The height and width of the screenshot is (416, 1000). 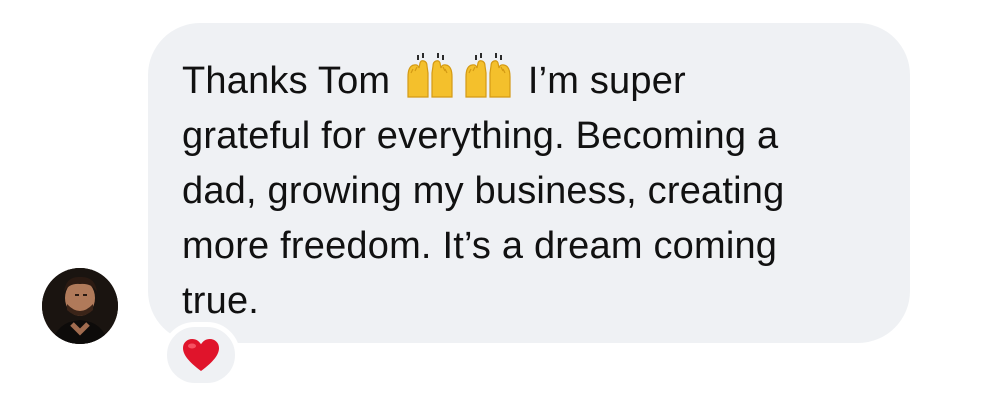 What do you see at coordinates (480, 136) in the screenshot?
I see `message-line-2: grateful for everything. Becoming a` at bounding box center [480, 136].